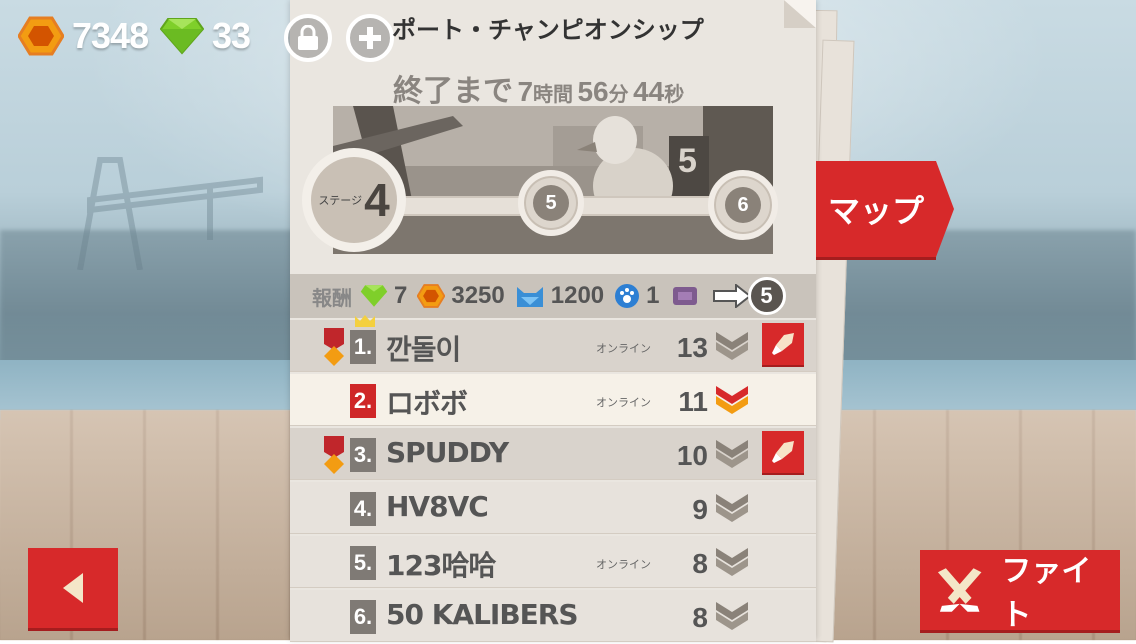 Image resolution: width=1136 pixels, height=644 pixels. I want to click on arrow-left-icon, so click(73, 588).